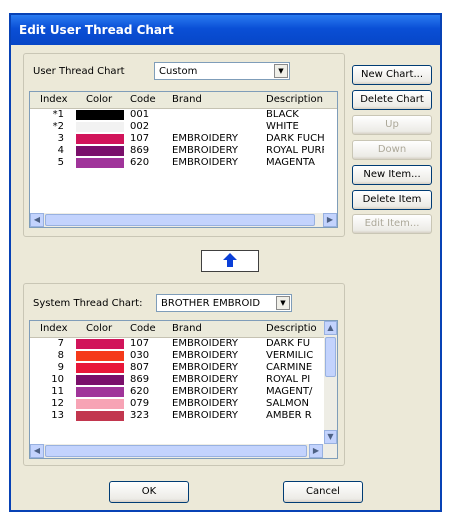 This screenshot has height=512, width=459. Describe the element at coordinates (330, 437) in the screenshot. I see `scroll-down-icon: ▼` at that location.